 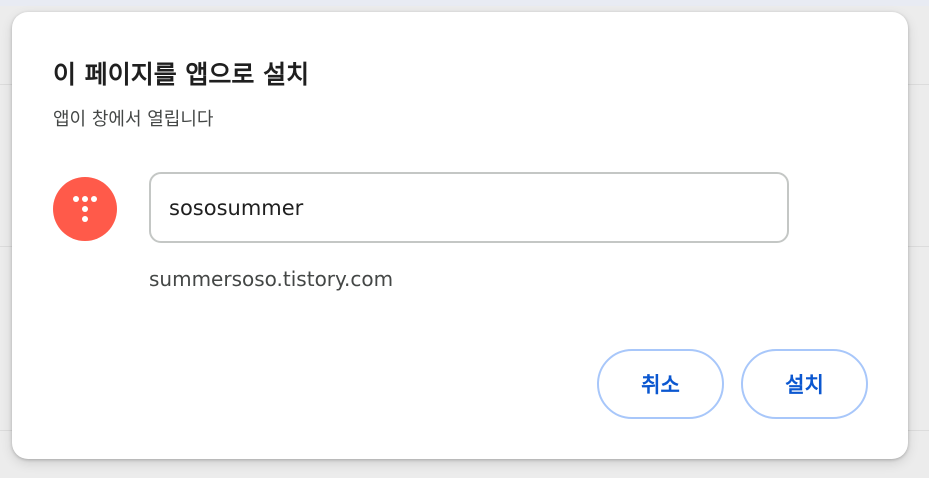 What do you see at coordinates (660, 384) in the screenshot?
I see `cancel-button: 취소` at bounding box center [660, 384].